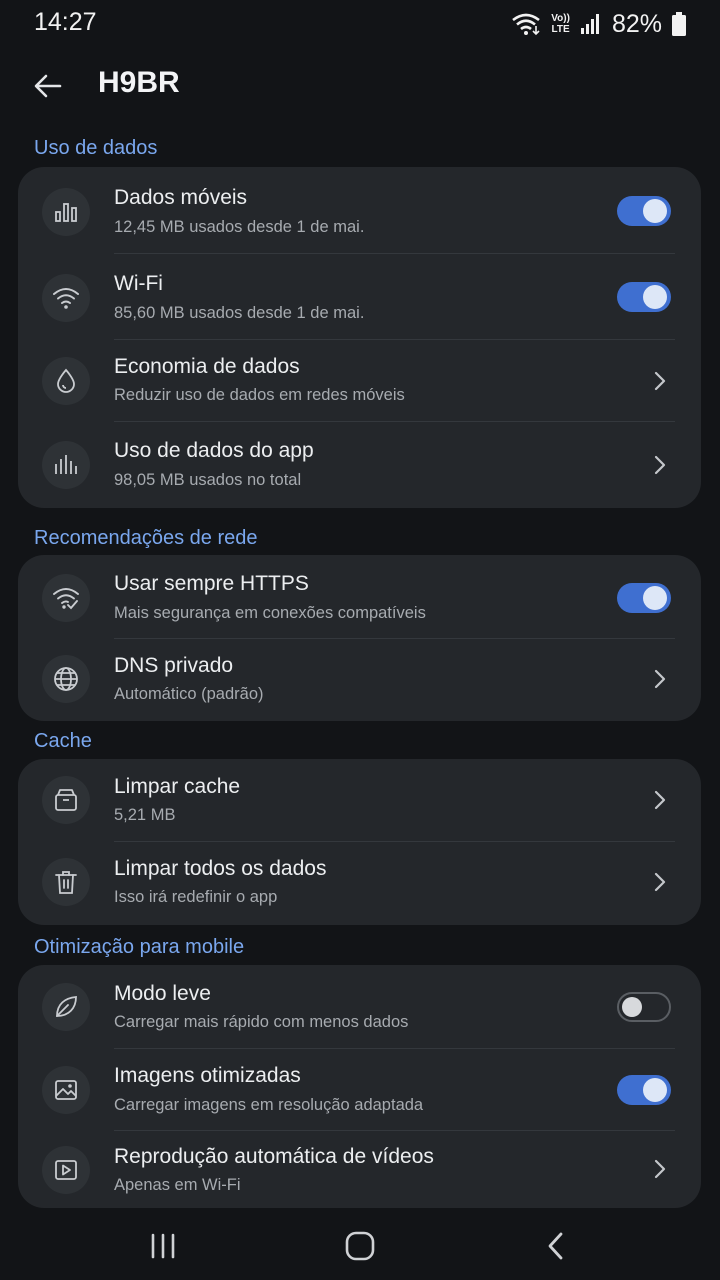 The width and height of the screenshot is (720, 1280). I want to click on section-label-mobile: Otimização para mobile, so click(139, 947).